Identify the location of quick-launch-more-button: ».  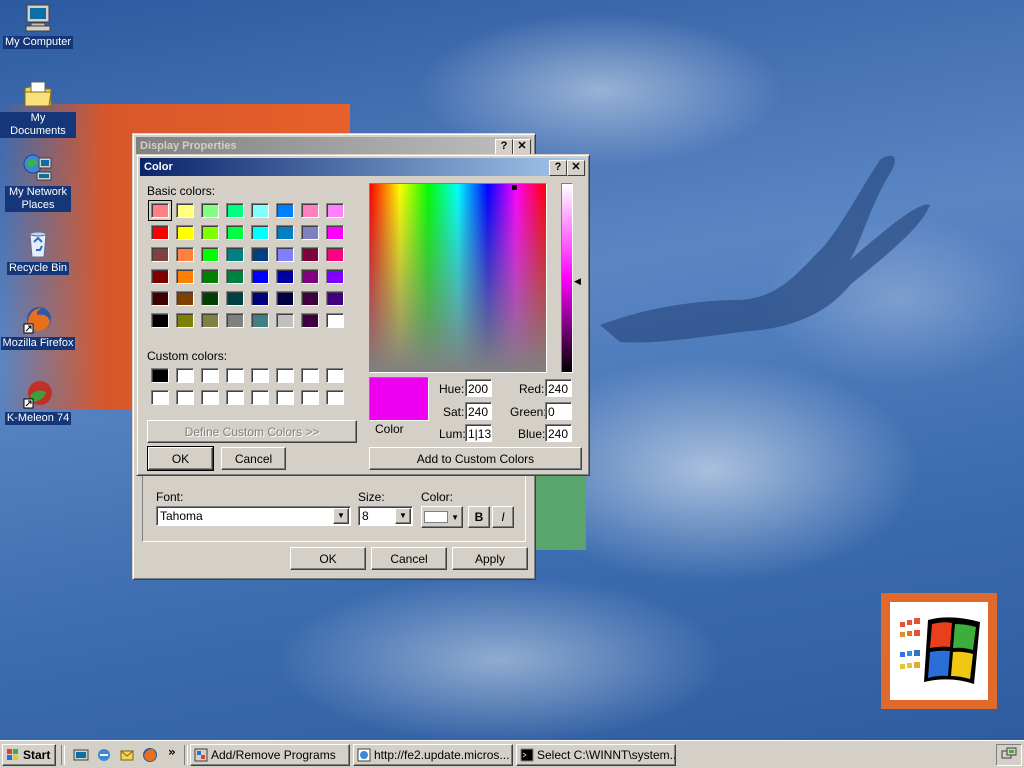
(172, 752).